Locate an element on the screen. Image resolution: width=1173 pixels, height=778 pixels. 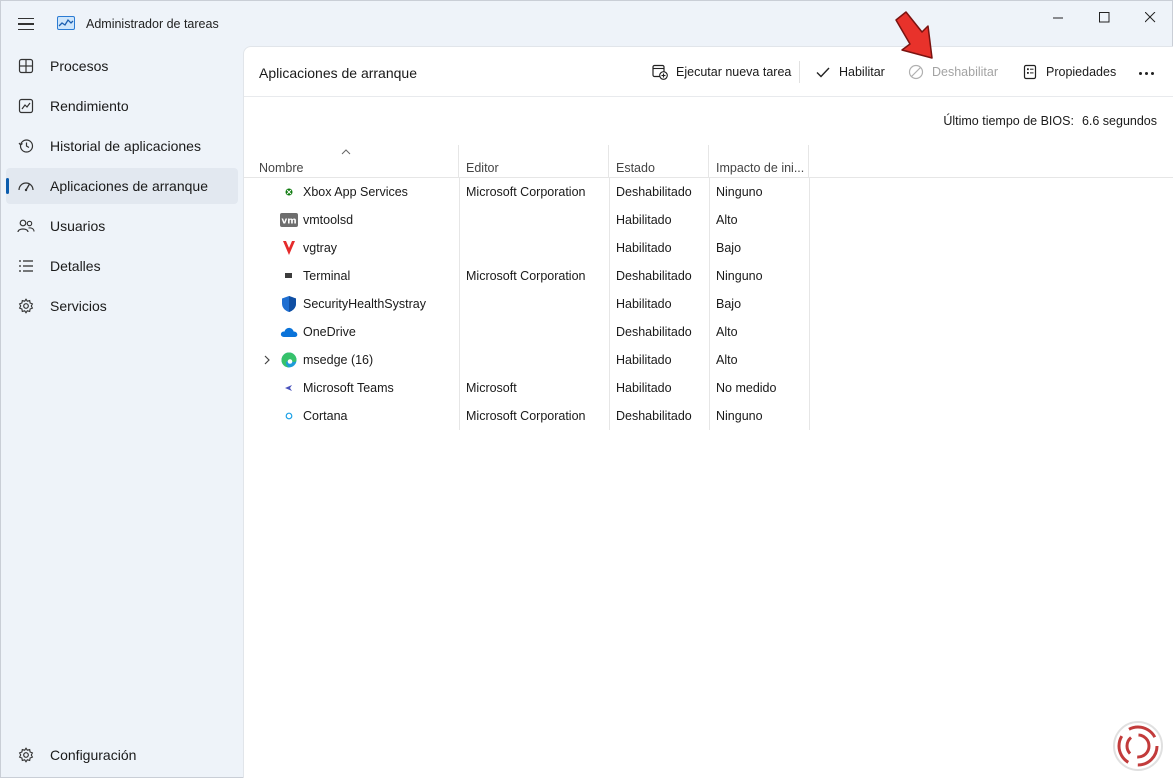
bios-time-label: Último tiempo de BIOS: is located at coordinates (1008, 121).